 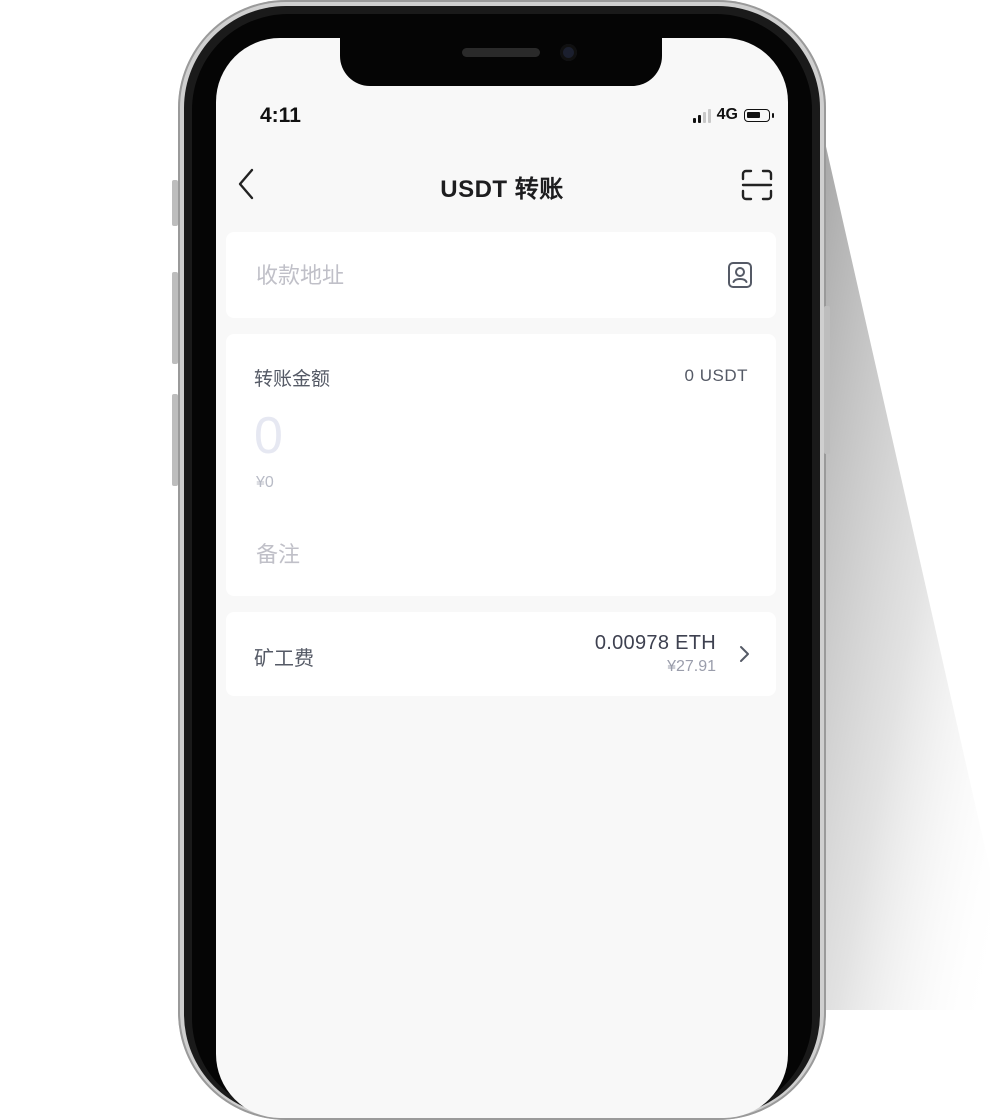 What do you see at coordinates (716, 375) in the screenshot?
I see `balance-value: 0 USDT` at bounding box center [716, 375].